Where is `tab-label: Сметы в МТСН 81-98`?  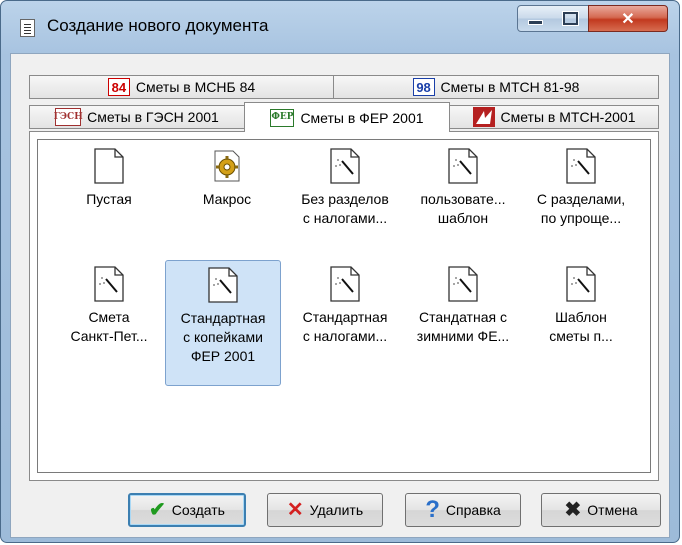
tab-label: Сметы в МТСН 81-98 is located at coordinates (510, 87).